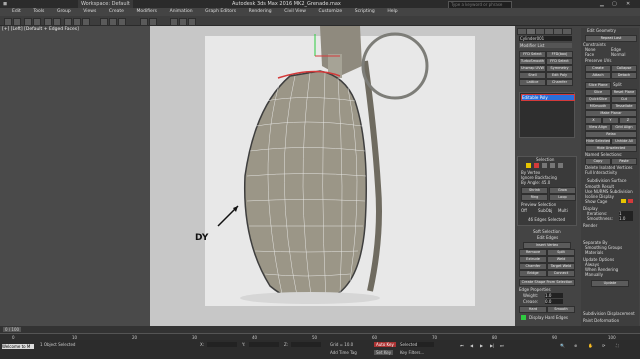 The width and height of the screenshot is (640, 359). I want to click on edit-geometry-title: Edit Geometry, so click(601, 30).